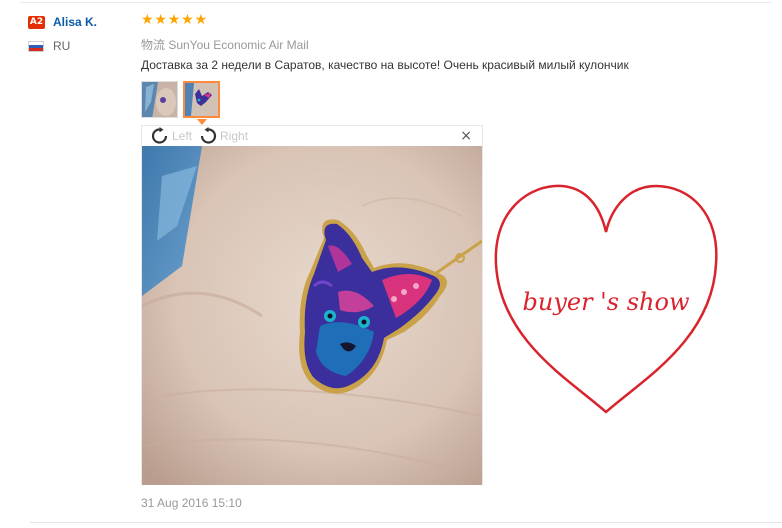 This screenshot has height=528, width=782. Describe the element at coordinates (225, 45) in the screenshot. I see `shipping-method: 物流 SunYou Economic Air Mail` at that location.